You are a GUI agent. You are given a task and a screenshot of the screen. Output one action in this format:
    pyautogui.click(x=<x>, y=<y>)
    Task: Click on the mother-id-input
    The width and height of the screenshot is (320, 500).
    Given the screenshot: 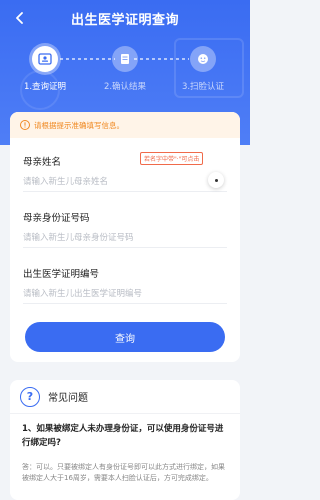 What is the action you would take?
    pyautogui.click(x=125, y=238)
    